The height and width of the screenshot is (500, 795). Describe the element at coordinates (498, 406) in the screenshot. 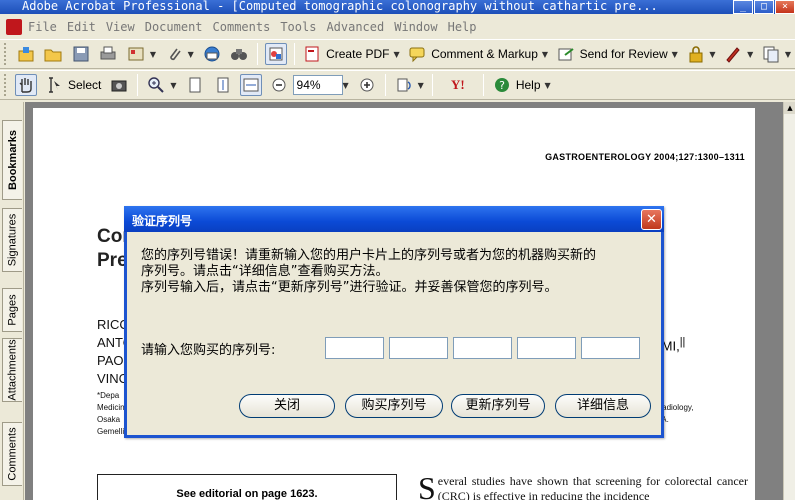

I see `update-serial-button: 更新序列号` at that location.